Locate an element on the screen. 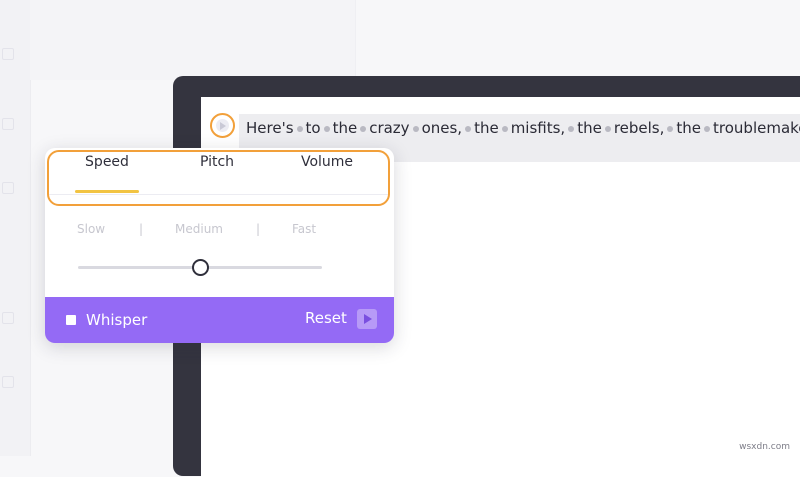 Image resolution: width=800 pixels, height=477 pixels. speed-label-slow: Slow is located at coordinates (91, 229).